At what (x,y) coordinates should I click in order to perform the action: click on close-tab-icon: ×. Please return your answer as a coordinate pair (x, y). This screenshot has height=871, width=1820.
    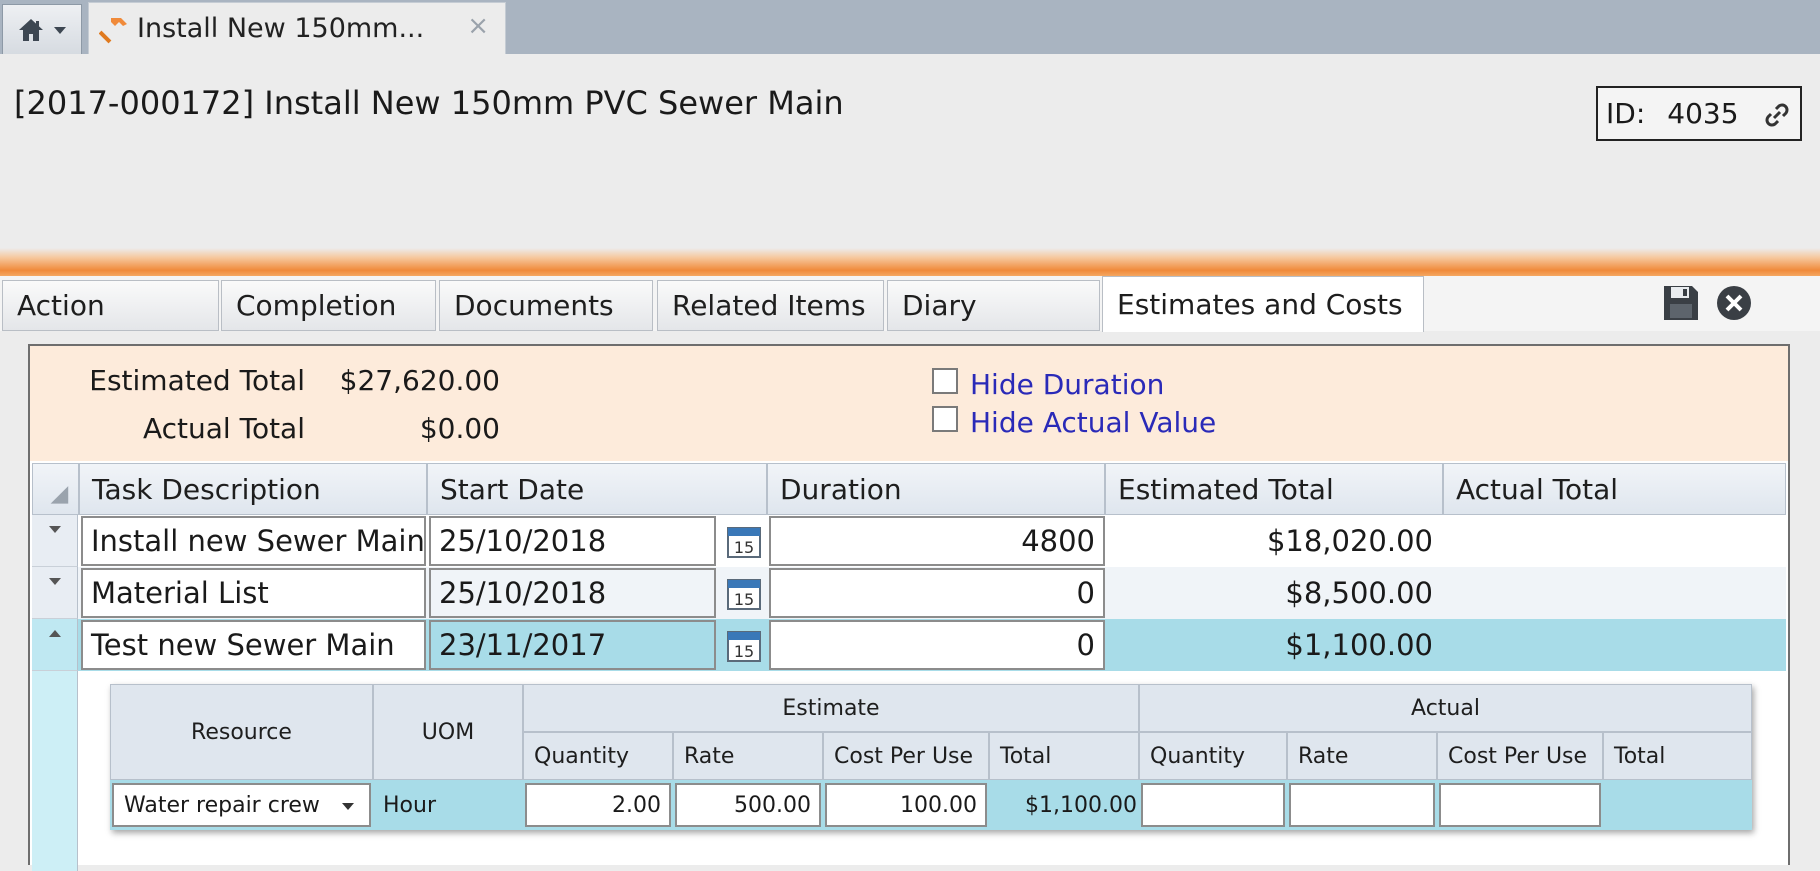
    Looking at the image, I should click on (478, 26).